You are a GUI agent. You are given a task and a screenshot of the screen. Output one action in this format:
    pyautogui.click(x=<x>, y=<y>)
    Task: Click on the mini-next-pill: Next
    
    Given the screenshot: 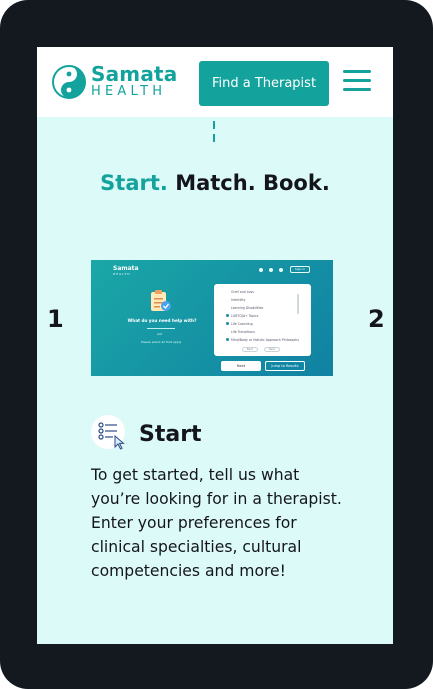 What is the action you would take?
    pyautogui.click(x=272, y=349)
    